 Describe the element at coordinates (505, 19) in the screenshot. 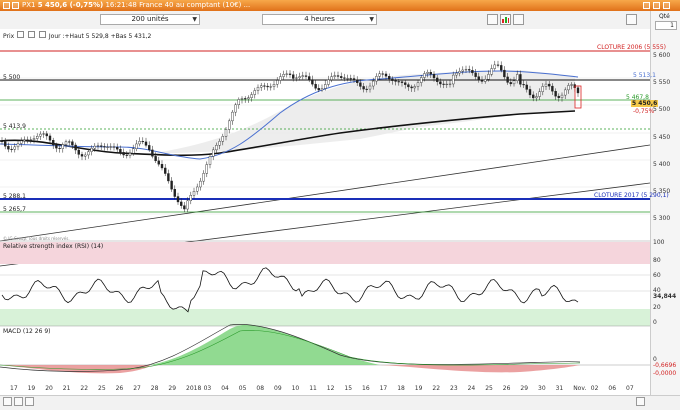

I see `chart-type-icon` at that location.